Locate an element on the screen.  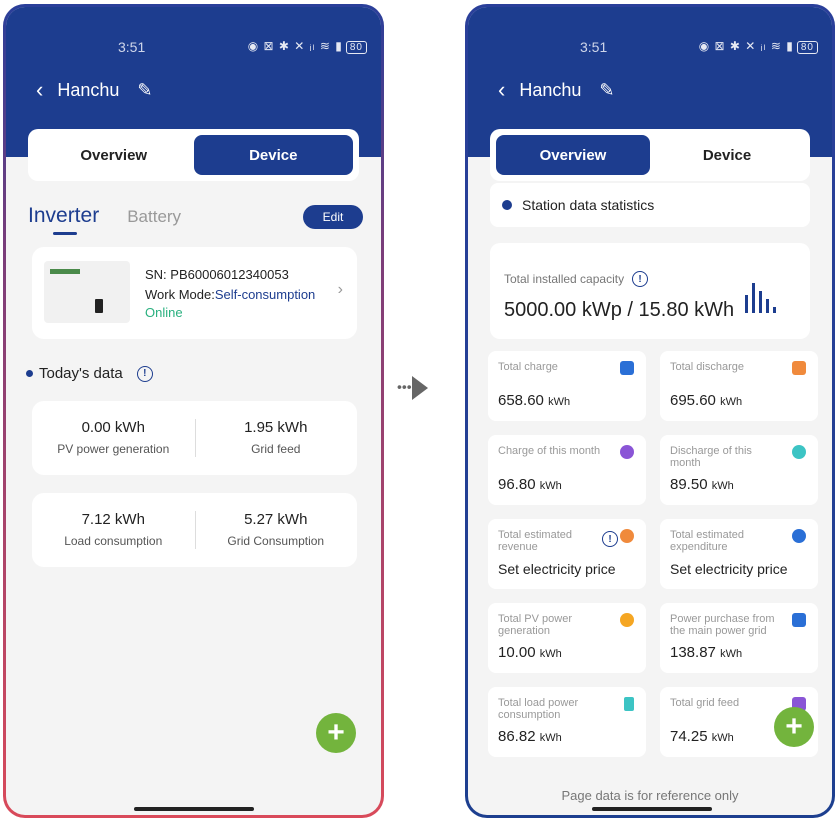
tab-underline is located at coordinates (65, 233).